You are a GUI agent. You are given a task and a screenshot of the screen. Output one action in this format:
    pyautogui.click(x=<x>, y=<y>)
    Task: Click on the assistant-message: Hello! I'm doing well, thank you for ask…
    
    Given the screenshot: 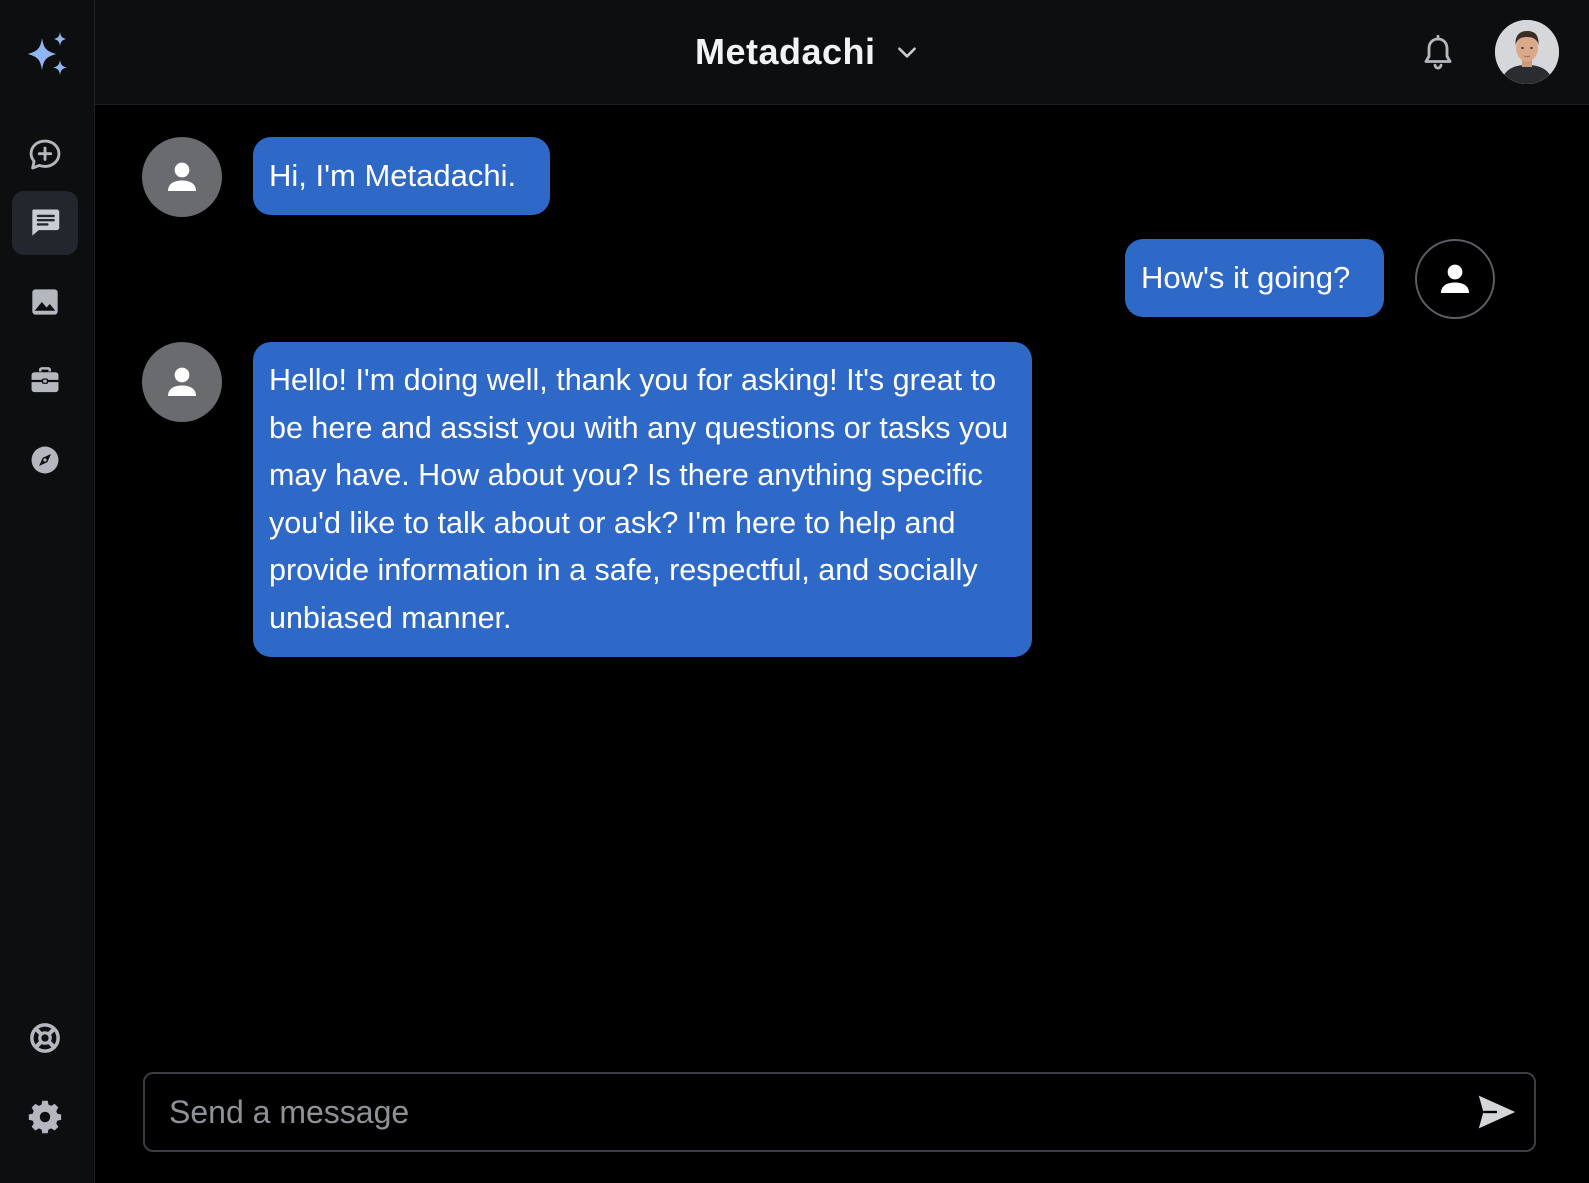 What is the action you would take?
    pyautogui.click(x=642, y=499)
    